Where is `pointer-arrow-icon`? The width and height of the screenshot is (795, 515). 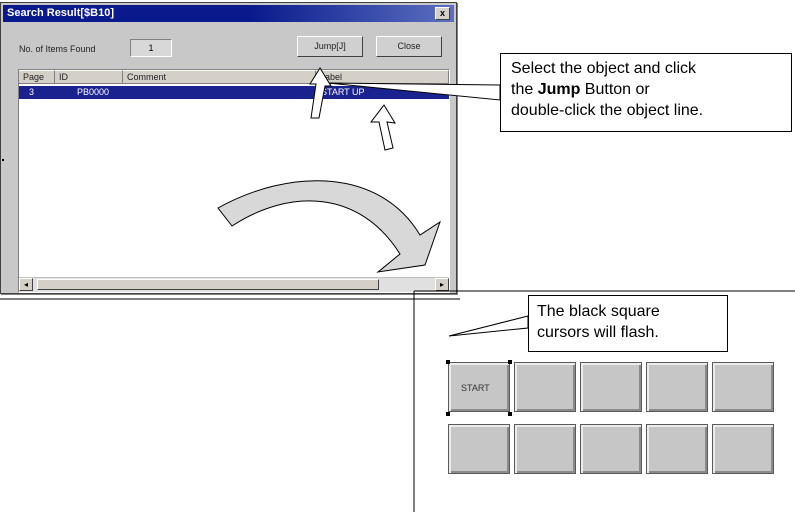
pointer-arrow-icon is located at coordinates (382, 127).